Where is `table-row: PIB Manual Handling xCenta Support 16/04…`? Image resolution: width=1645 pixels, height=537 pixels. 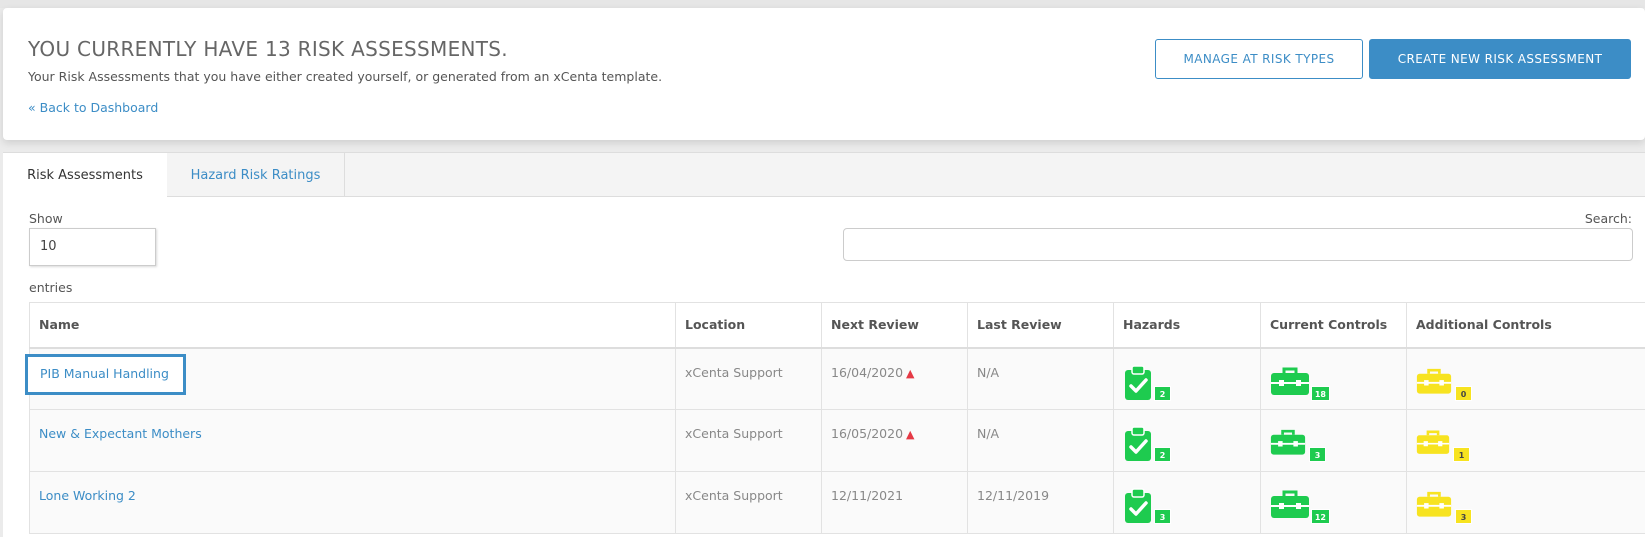 table-row: PIB Manual Handling xCenta Support 16/04… is located at coordinates (835, 378).